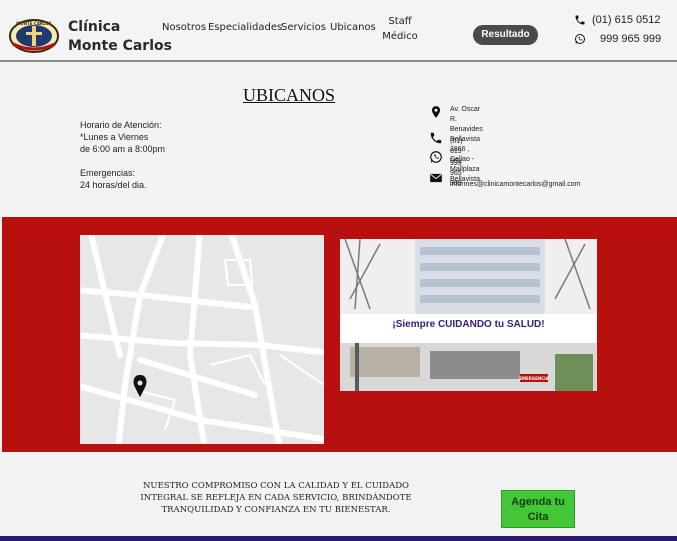  Describe the element at coordinates (626, 20) in the screenshot. I see `header-phone-number: (01) 615 0512` at that location.